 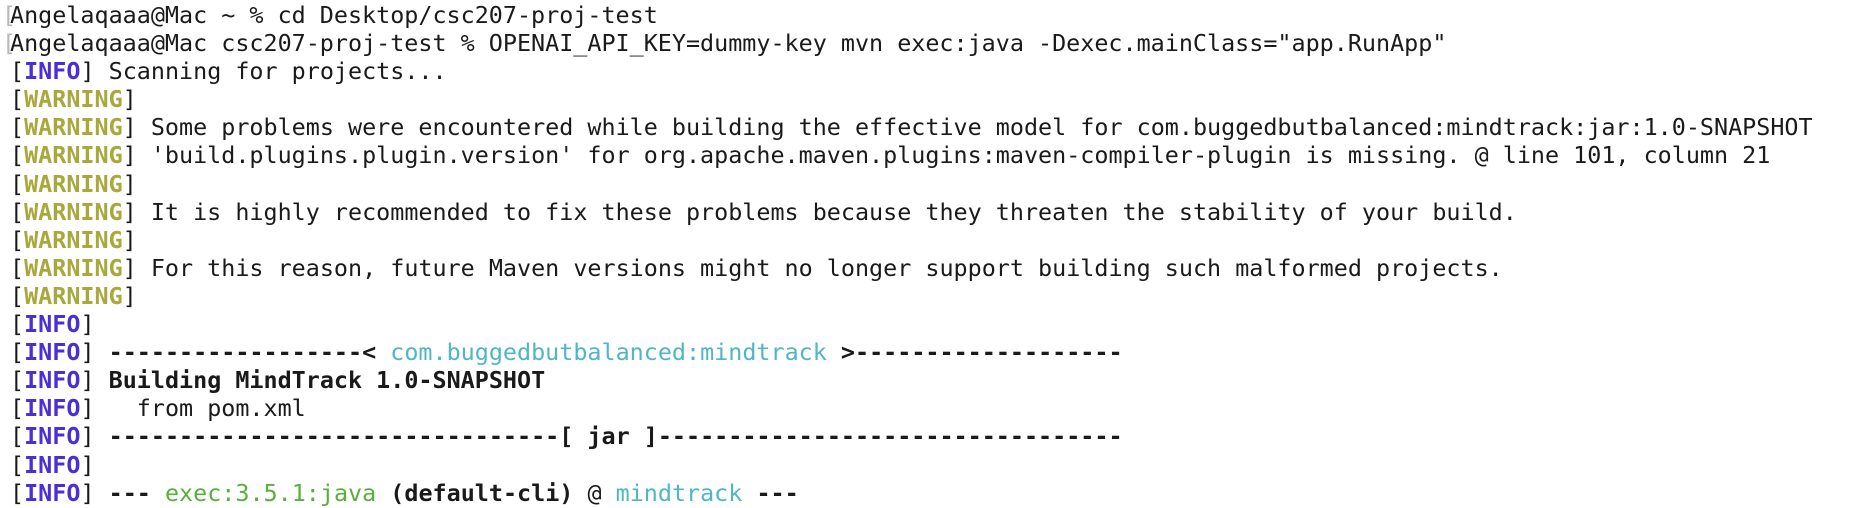 What do you see at coordinates (911, 380) in the screenshot?
I see `log-line: [INFO] Building MindTrack 1.0-SNAPSHOT` at bounding box center [911, 380].